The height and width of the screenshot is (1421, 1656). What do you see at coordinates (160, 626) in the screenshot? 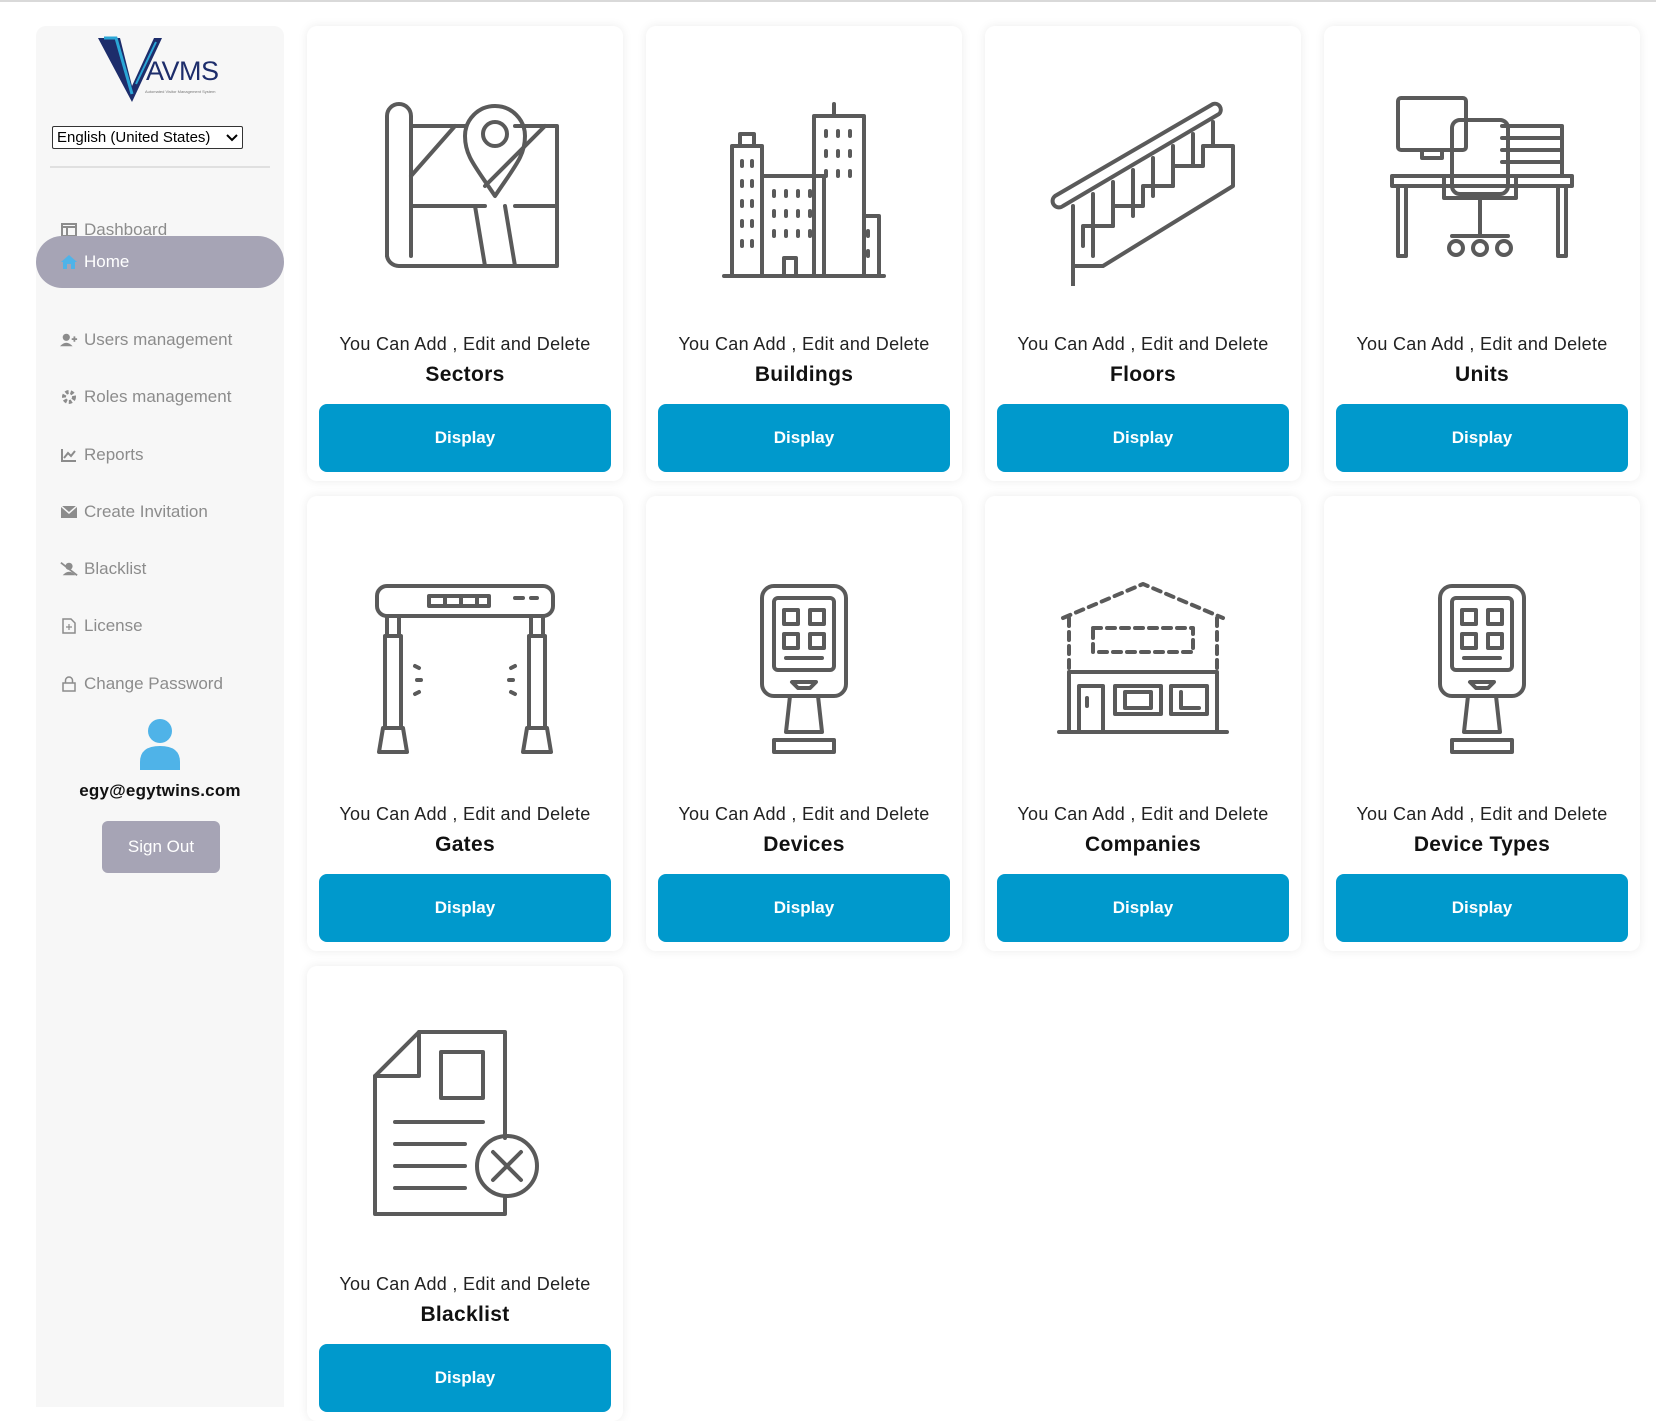
I see `sidebar-item-license: License` at bounding box center [160, 626].